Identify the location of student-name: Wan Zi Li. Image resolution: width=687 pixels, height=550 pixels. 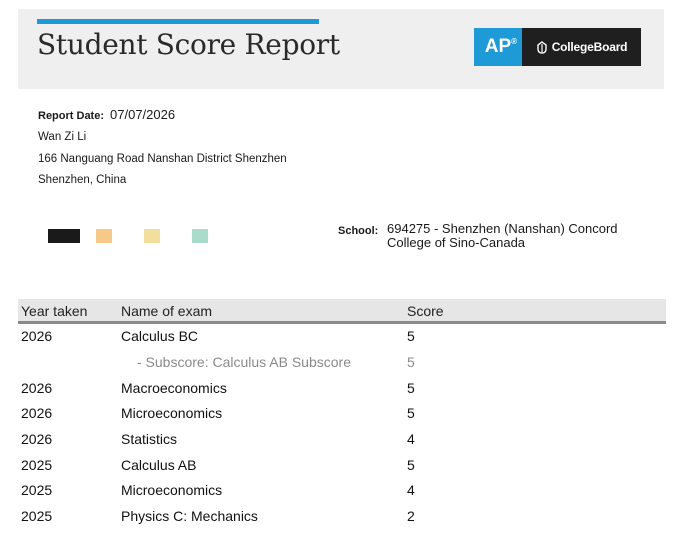
(62, 137).